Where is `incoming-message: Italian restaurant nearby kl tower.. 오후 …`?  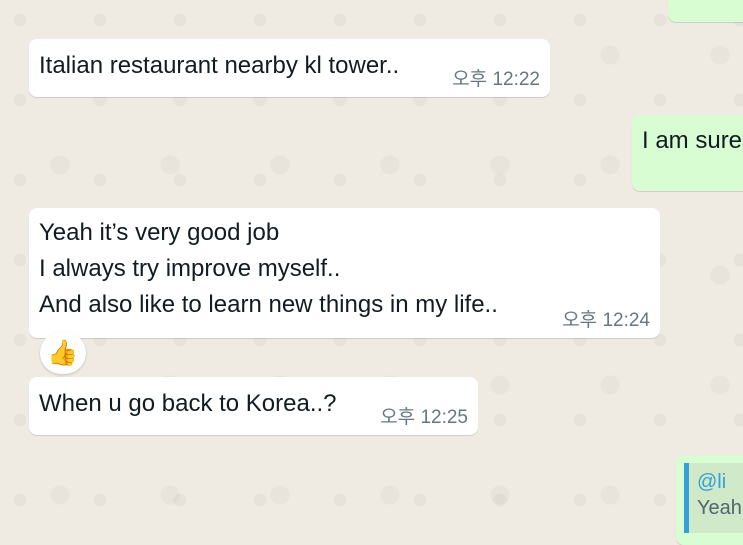
incoming-message: Italian restaurant nearby kl tower.. 오후 … is located at coordinates (289, 68).